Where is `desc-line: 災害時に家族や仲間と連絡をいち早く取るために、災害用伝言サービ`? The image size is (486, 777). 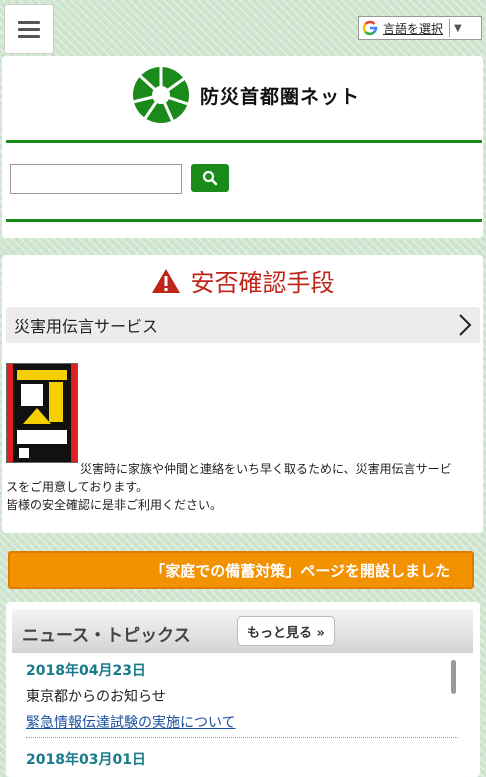
desc-line: 災害時に家族や仲間と連絡をいち早く取るために、災害用伝言サービ is located at coordinates (266, 469).